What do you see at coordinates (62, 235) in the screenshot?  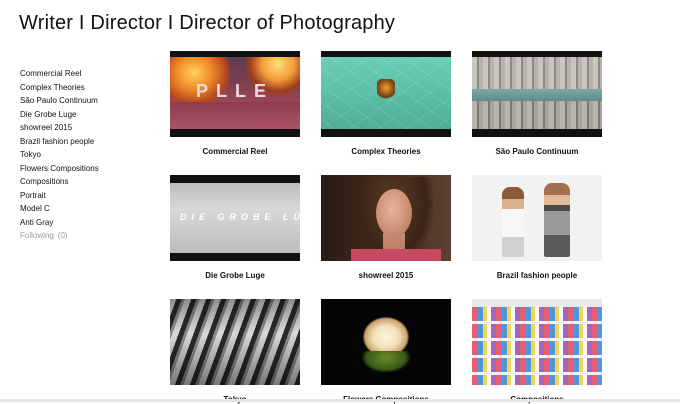 I see `following-count: (0)` at bounding box center [62, 235].